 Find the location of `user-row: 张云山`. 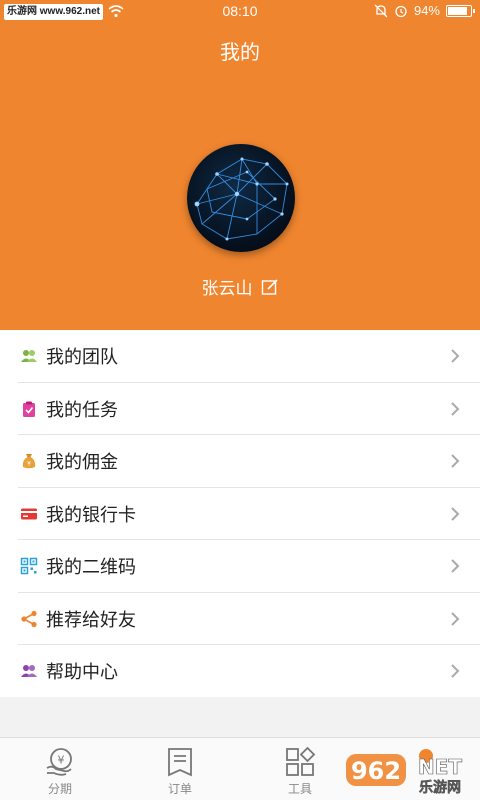

user-row: 张云山 is located at coordinates (240, 286).